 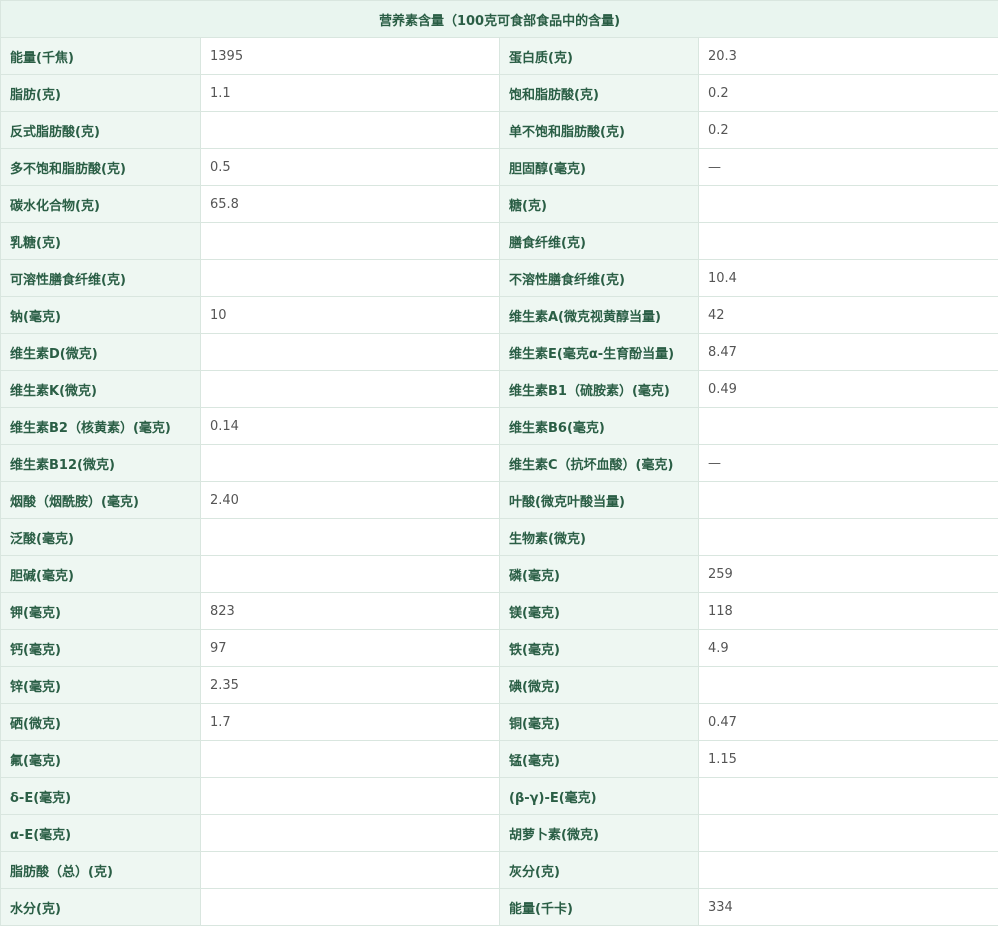 I want to click on table-row: 多不饱和脂肪酸(克)0.5胆固醇(毫克)—, so click(x=499, y=167).